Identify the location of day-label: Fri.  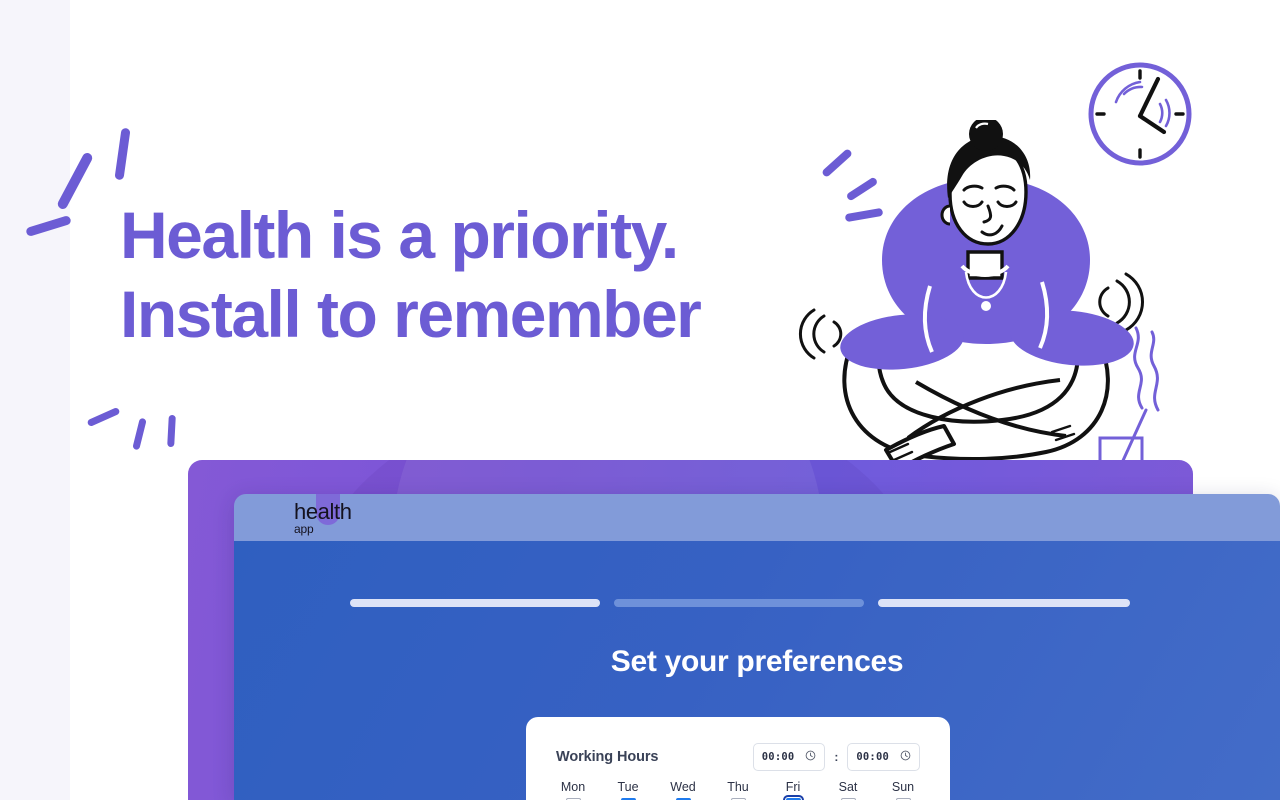
(793, 787).